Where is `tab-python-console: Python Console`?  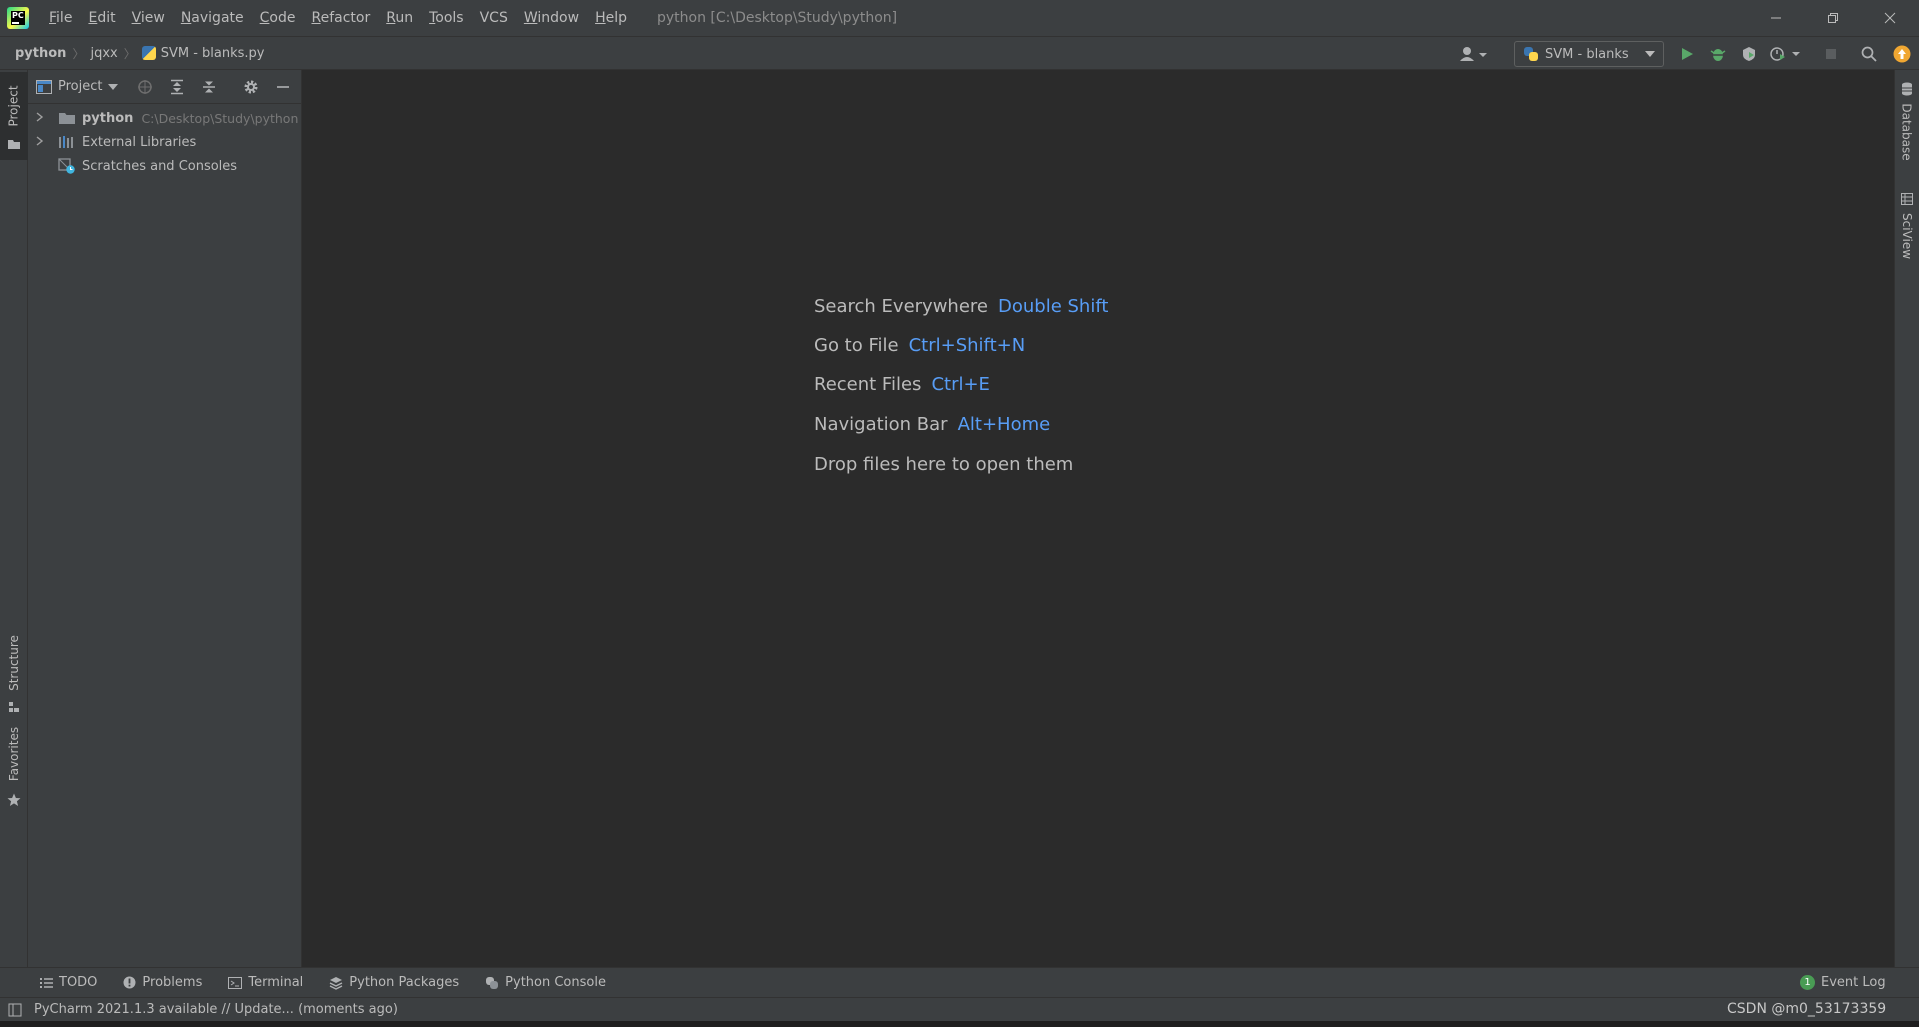
tab-python-console: Python Console is located at coordinates (545, 982).